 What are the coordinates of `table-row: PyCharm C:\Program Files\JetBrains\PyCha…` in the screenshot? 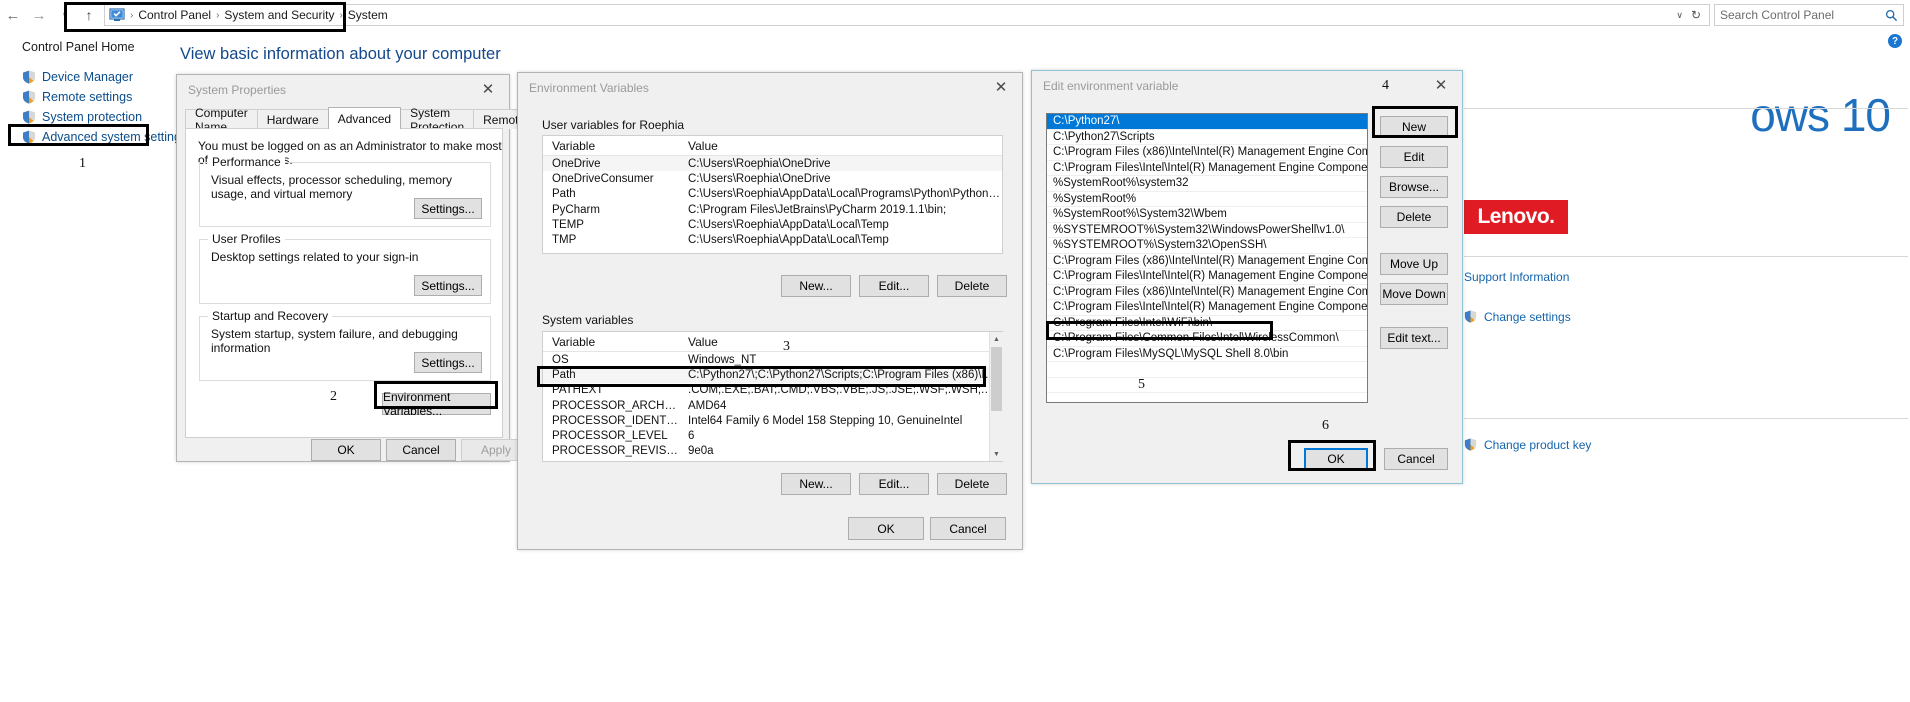 It's located at (772, 209).